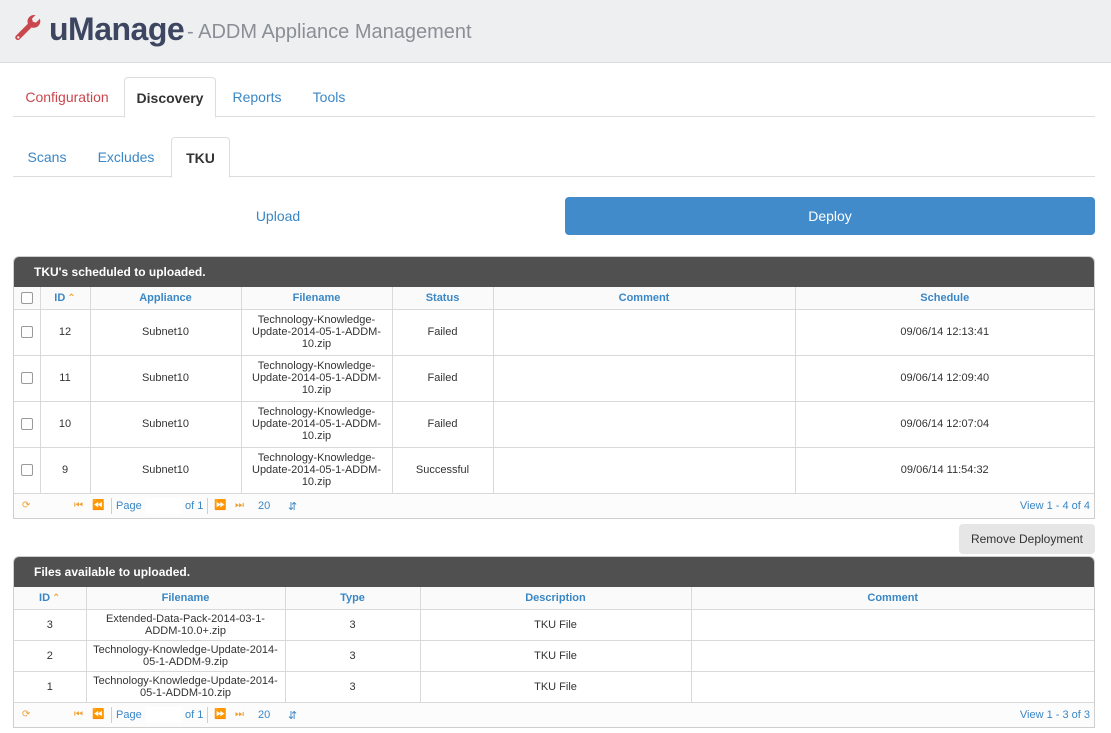  What do you see at coordinates (126, 157) in the screenshot?
I see `tab-excludes: Excludes` at bounding box center [126, 157].